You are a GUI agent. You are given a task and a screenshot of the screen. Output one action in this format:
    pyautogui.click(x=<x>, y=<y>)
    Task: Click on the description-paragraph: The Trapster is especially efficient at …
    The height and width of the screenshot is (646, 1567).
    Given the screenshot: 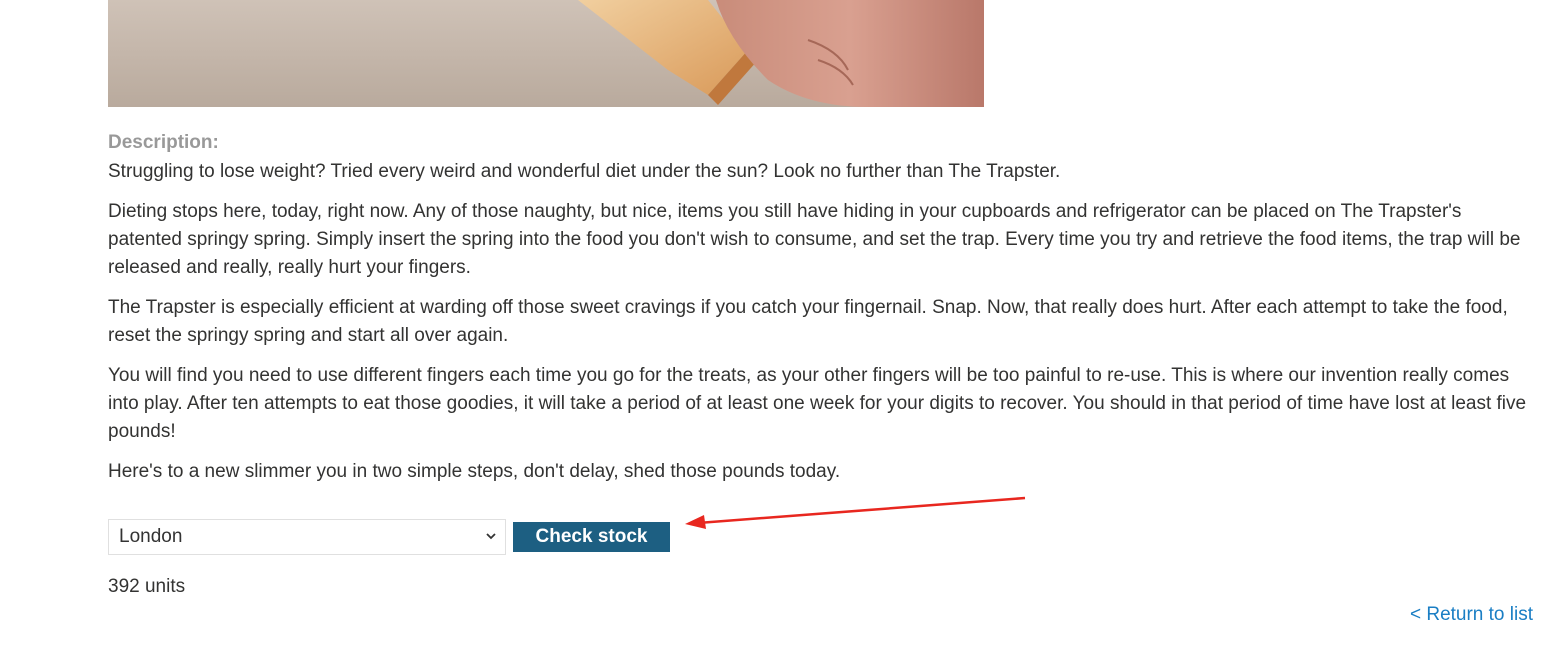 What is the action you would take?
    pyautogui.click(x=808, y=321)
    